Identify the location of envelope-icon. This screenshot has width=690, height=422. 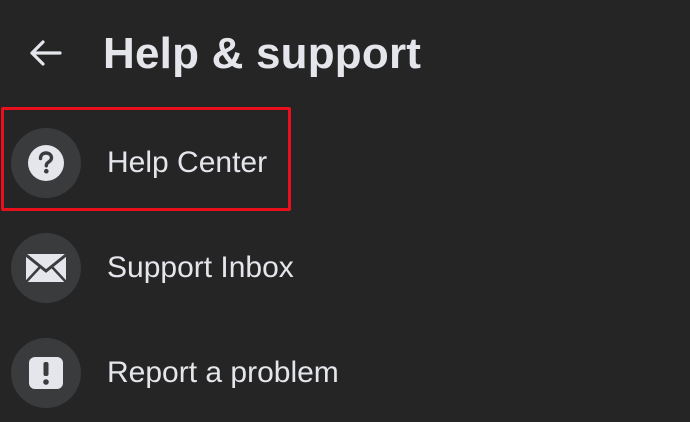
(46, 268).